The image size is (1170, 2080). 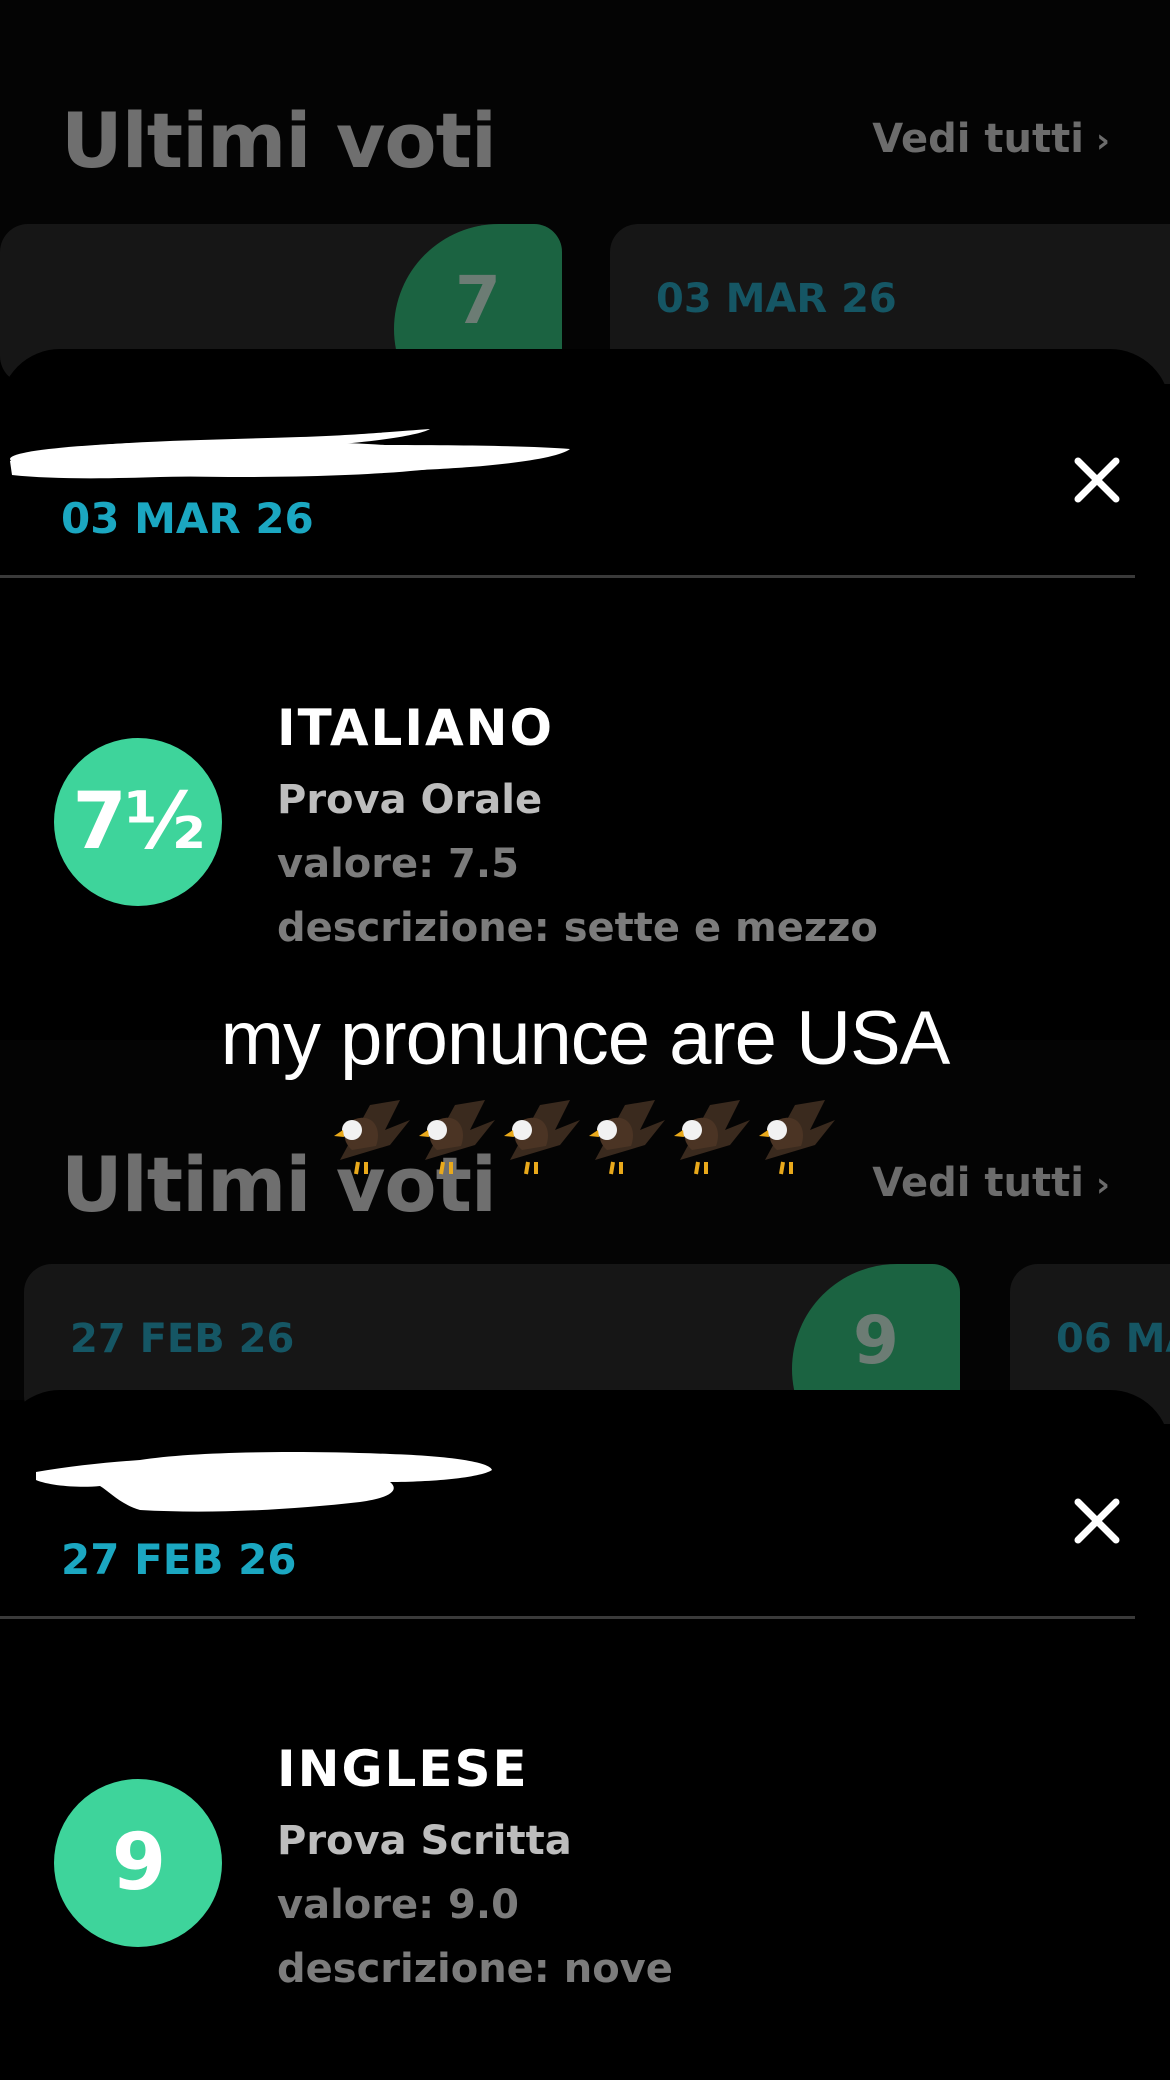 What do you see at coordinates (398, 864) in the screenshot?
I see `grade-value-text: valore: 7.5` at bounding box center [398, 864].